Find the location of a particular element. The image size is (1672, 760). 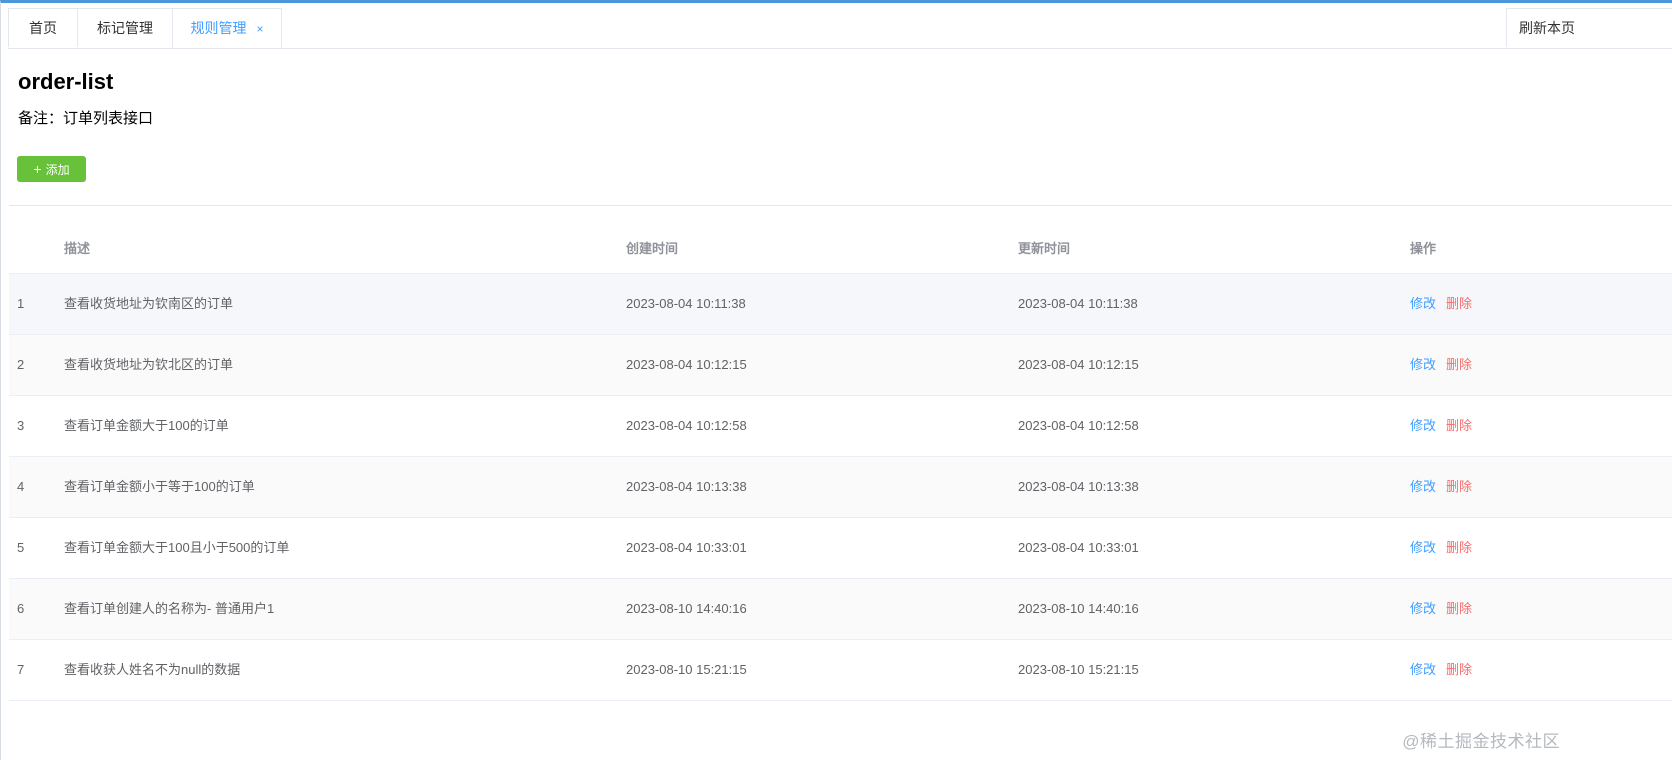

row-description: 查看订单金额大于100的订单 is located at coordinates (146, 425).